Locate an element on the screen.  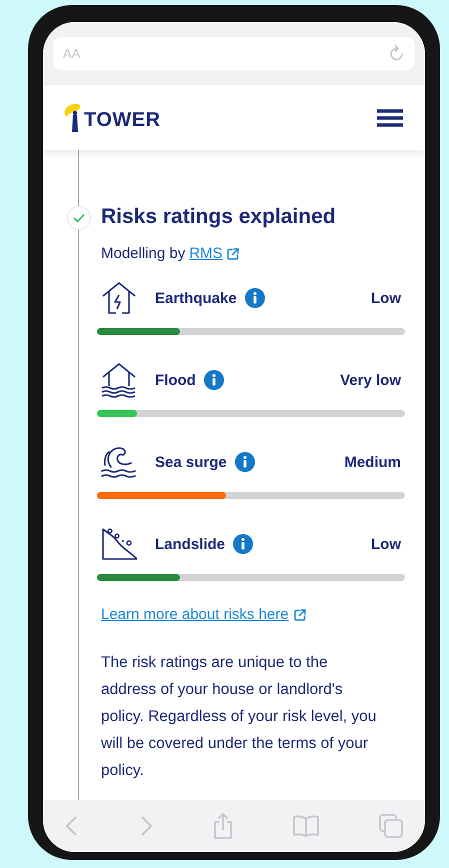
menu-icon is located at coordinates (390, 117).